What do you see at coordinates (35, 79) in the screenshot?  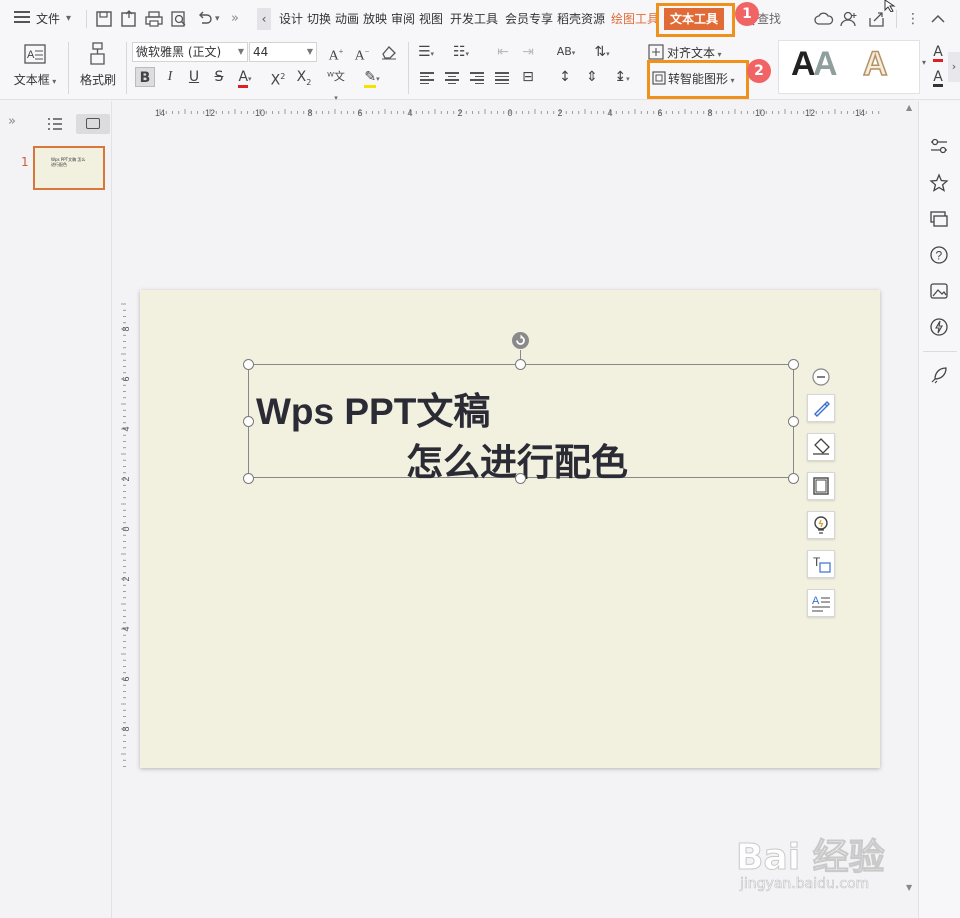 I see `textbox-button: 文本框 ▾` at bounding box center [35, 79].